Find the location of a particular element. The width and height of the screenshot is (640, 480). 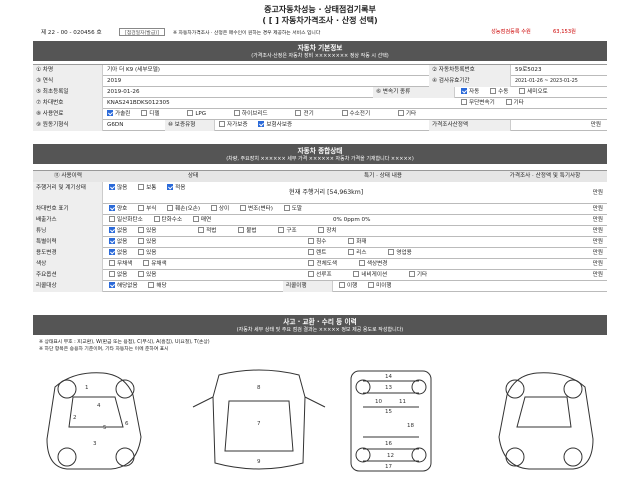

recall-applicable: 해당 is located at coordinates (157, 286).